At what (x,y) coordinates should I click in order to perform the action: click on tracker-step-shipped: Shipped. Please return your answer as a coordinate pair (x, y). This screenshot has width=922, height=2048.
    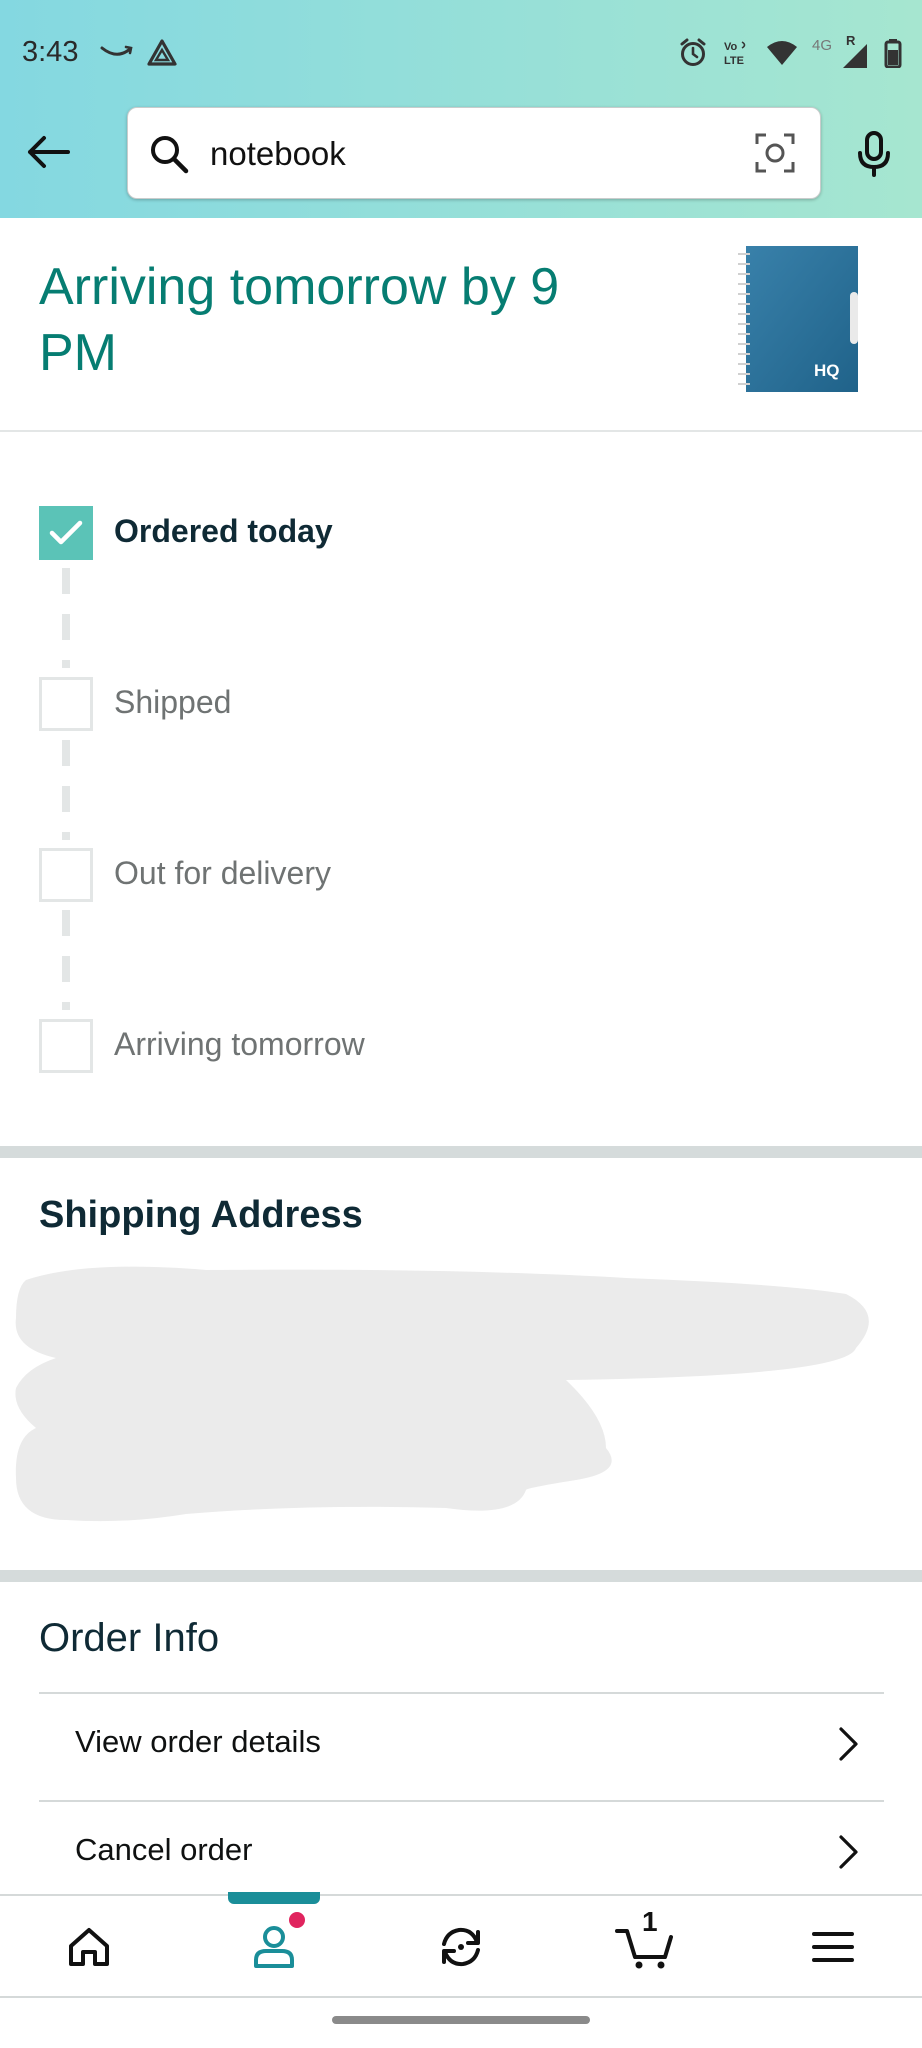
    Looking at the image, I should click on (135, 704).